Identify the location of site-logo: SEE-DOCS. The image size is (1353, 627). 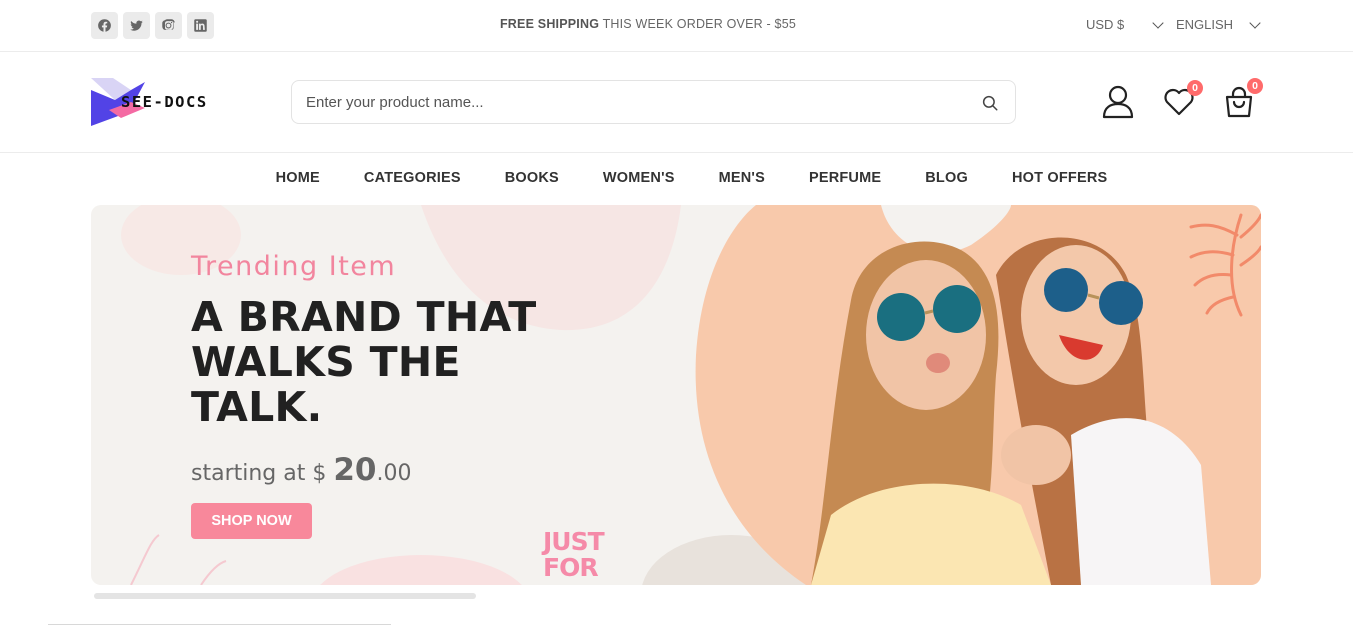
(161, 102).